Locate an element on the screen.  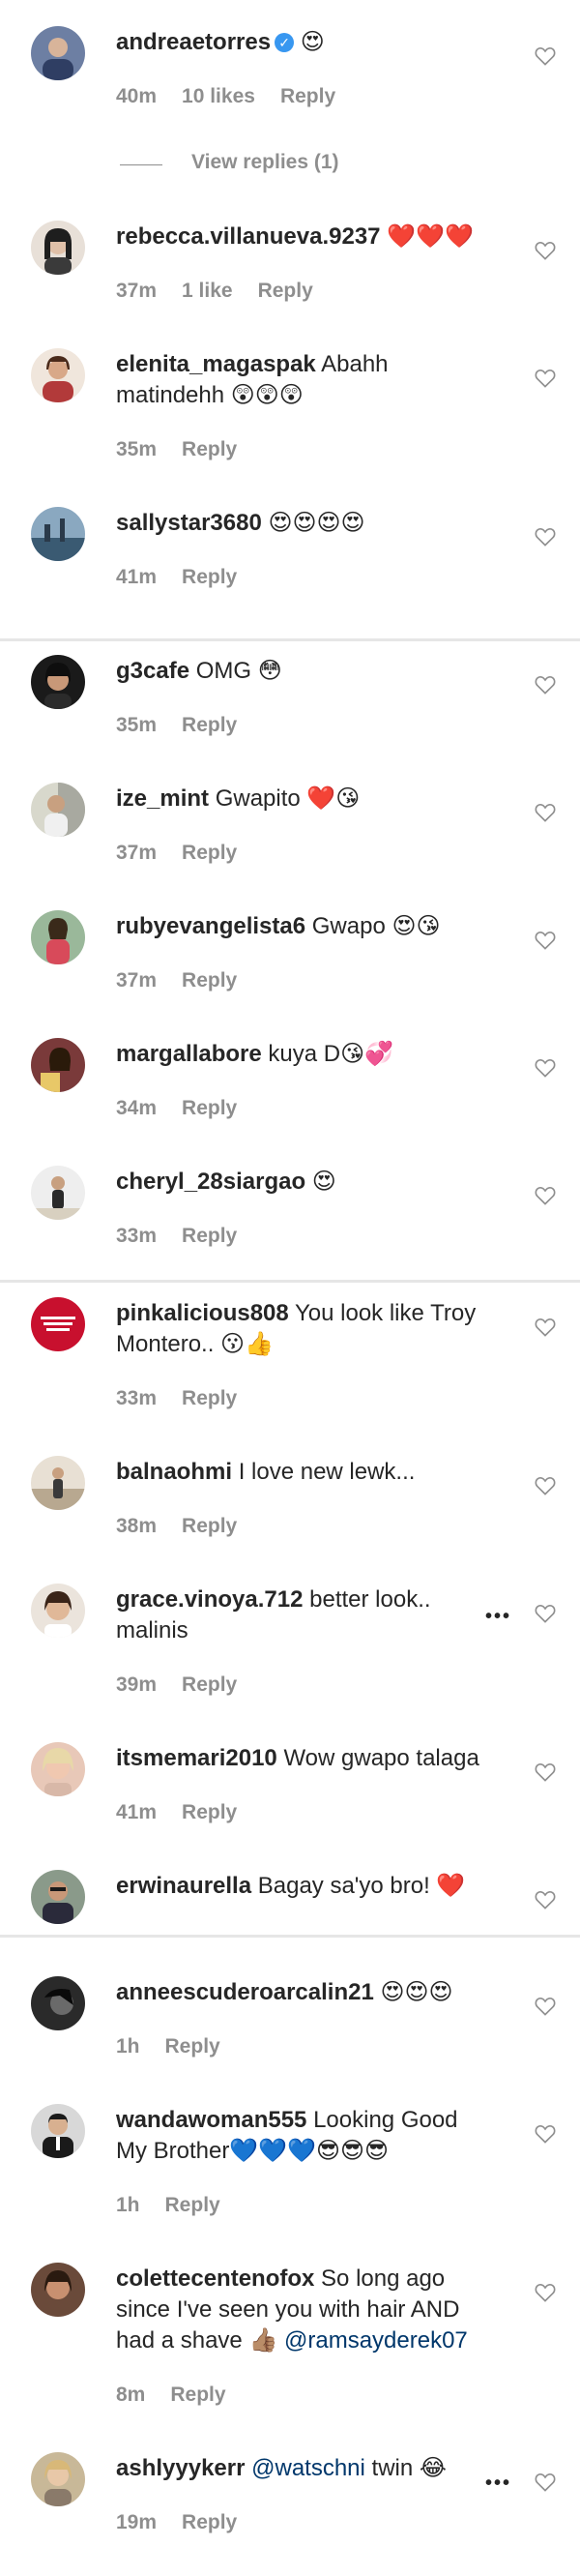
comment-body: OMG 😳 is located at coordinates (239, 671).